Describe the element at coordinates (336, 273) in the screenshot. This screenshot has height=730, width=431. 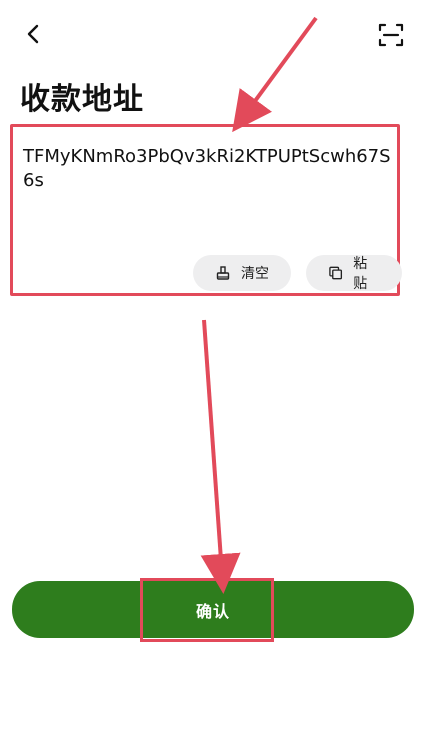
I see `copy-icon` at that location.